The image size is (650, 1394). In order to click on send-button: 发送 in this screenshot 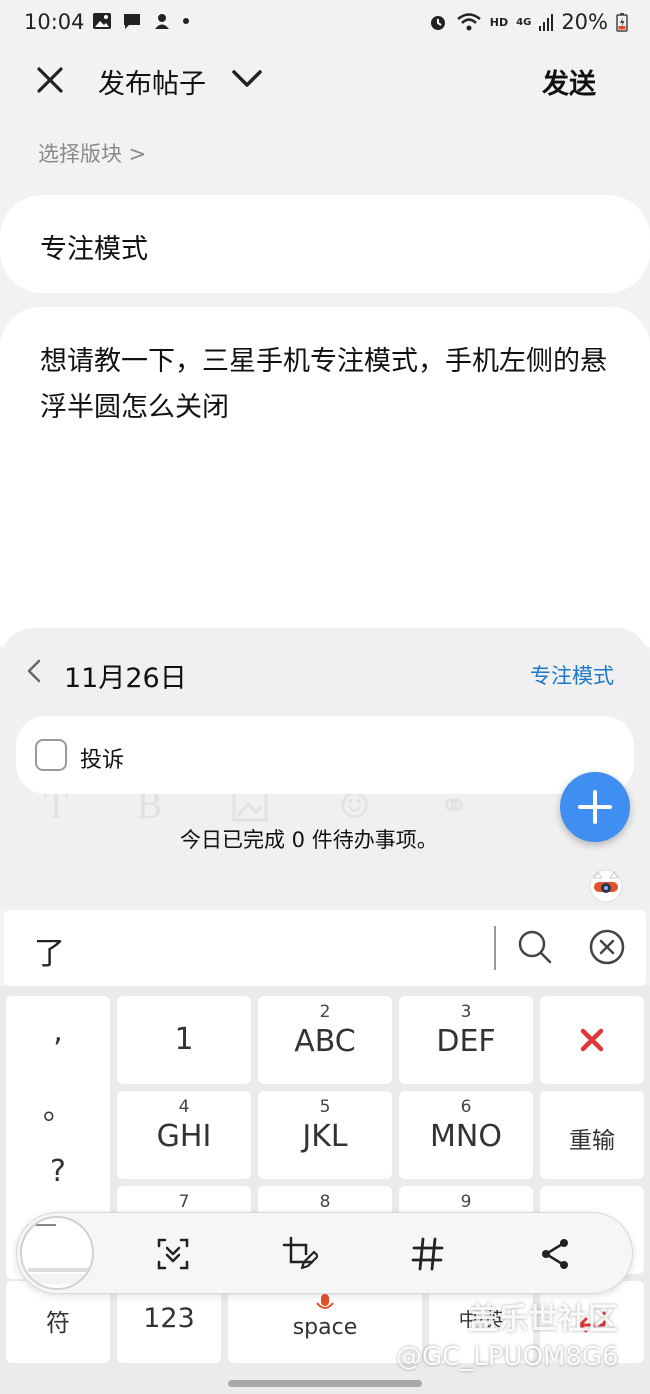, I will do `click(569, 81)`.